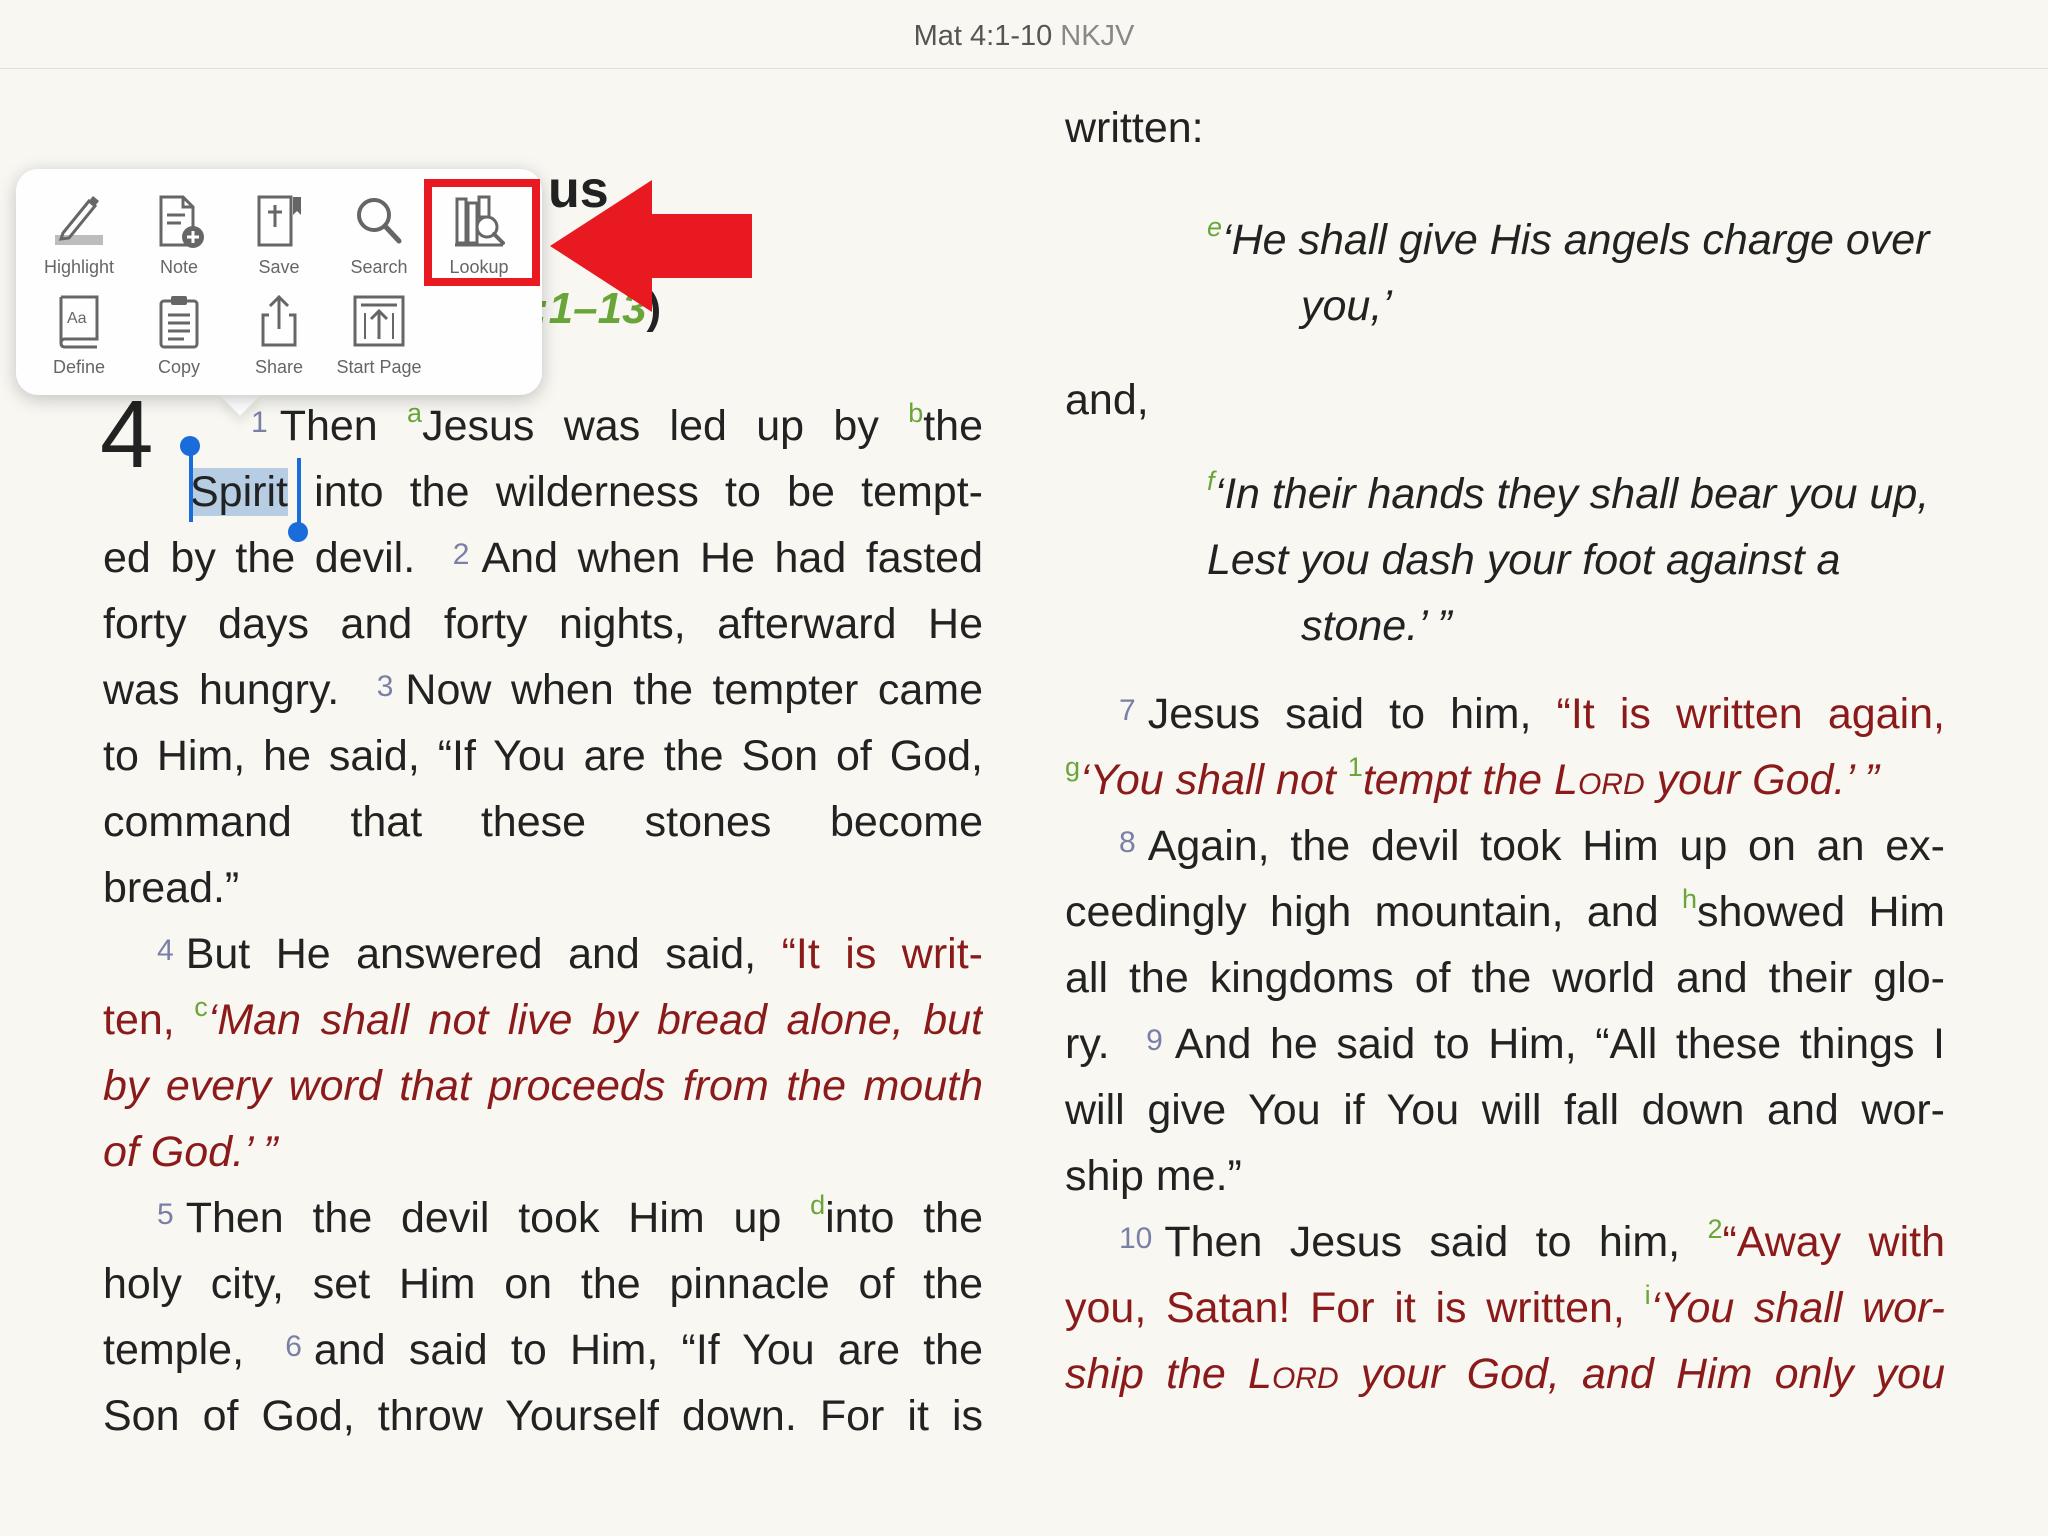 This screenshot has width=2048, height=1536. I want to click on verse-text: was hungry., so click(221, 690).